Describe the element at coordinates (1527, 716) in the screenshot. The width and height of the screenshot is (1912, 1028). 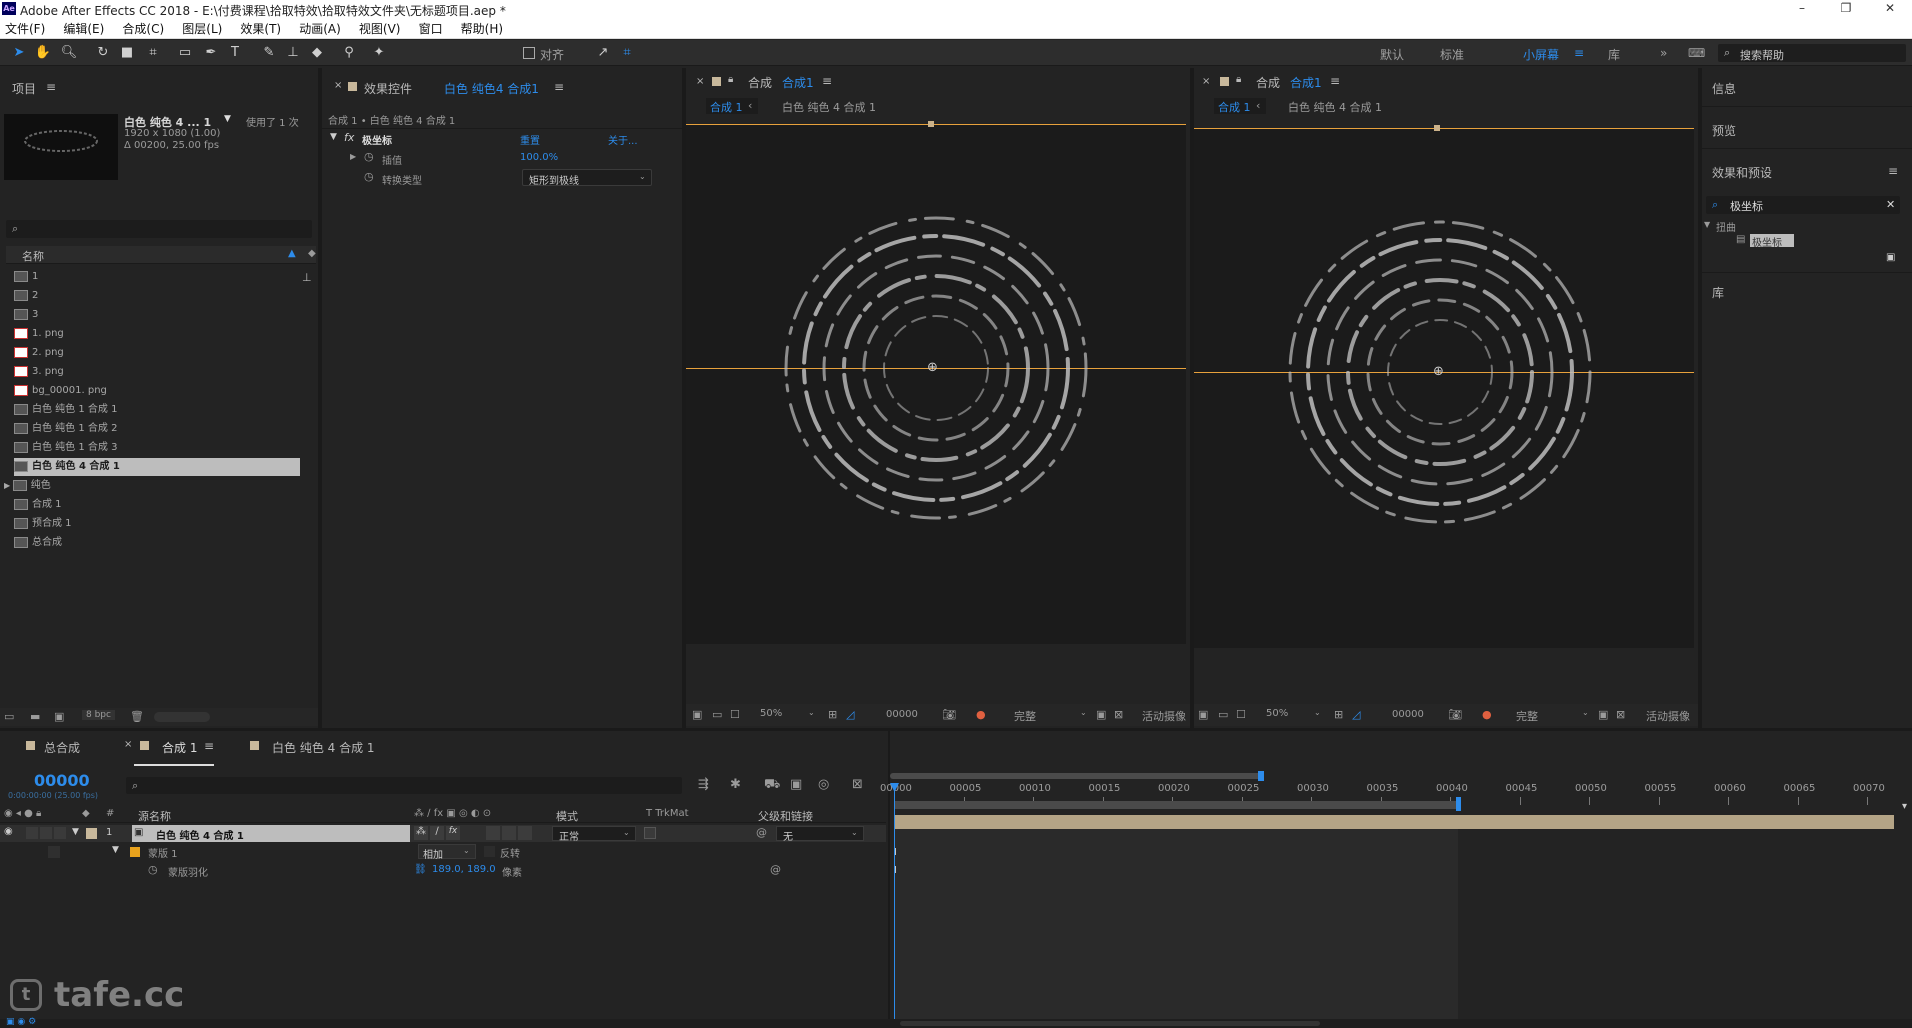
I see `viewer-right-quality: 完整` at that location.